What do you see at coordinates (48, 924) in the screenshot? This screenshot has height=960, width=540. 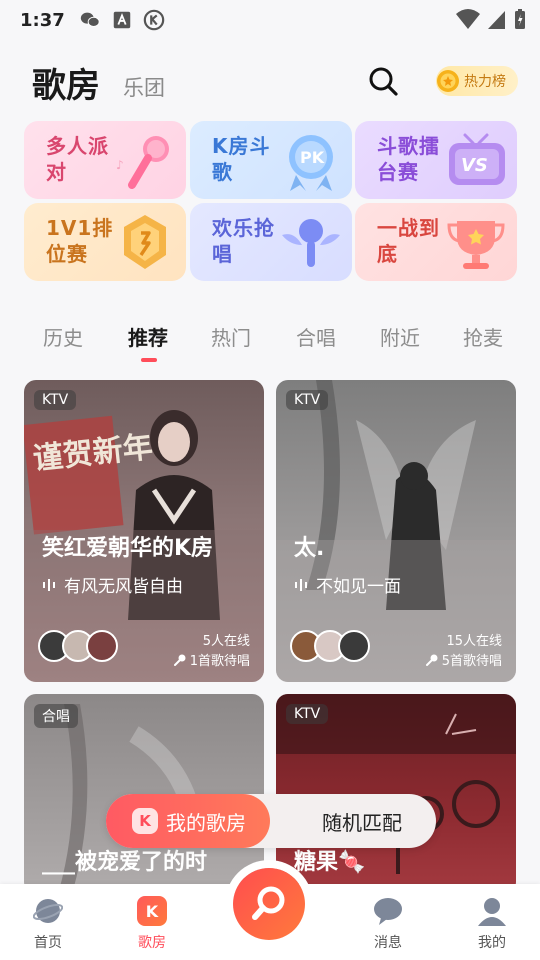 I see `nav-home: 首页` at bounding box center [48, 924].